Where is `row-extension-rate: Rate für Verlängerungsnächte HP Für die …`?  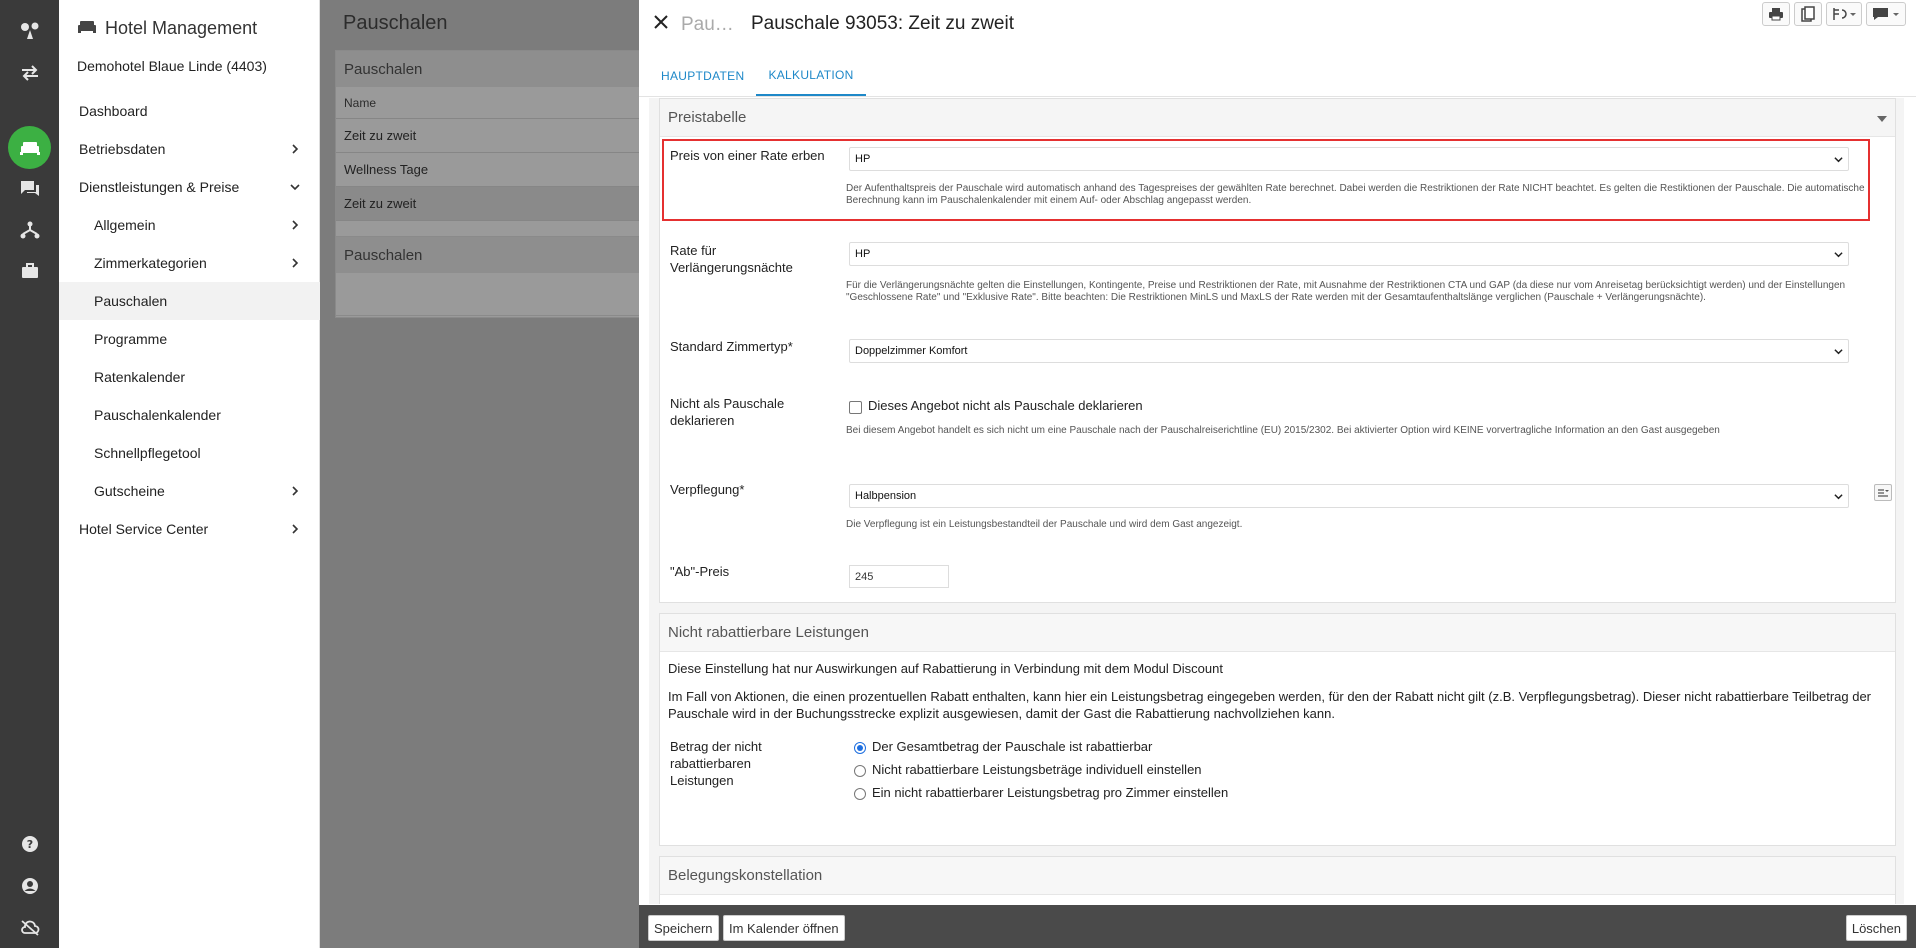 row-extension-rate: Rate für Verlängerungsnächte HP Für die … is located at coordinates (1278, 276).